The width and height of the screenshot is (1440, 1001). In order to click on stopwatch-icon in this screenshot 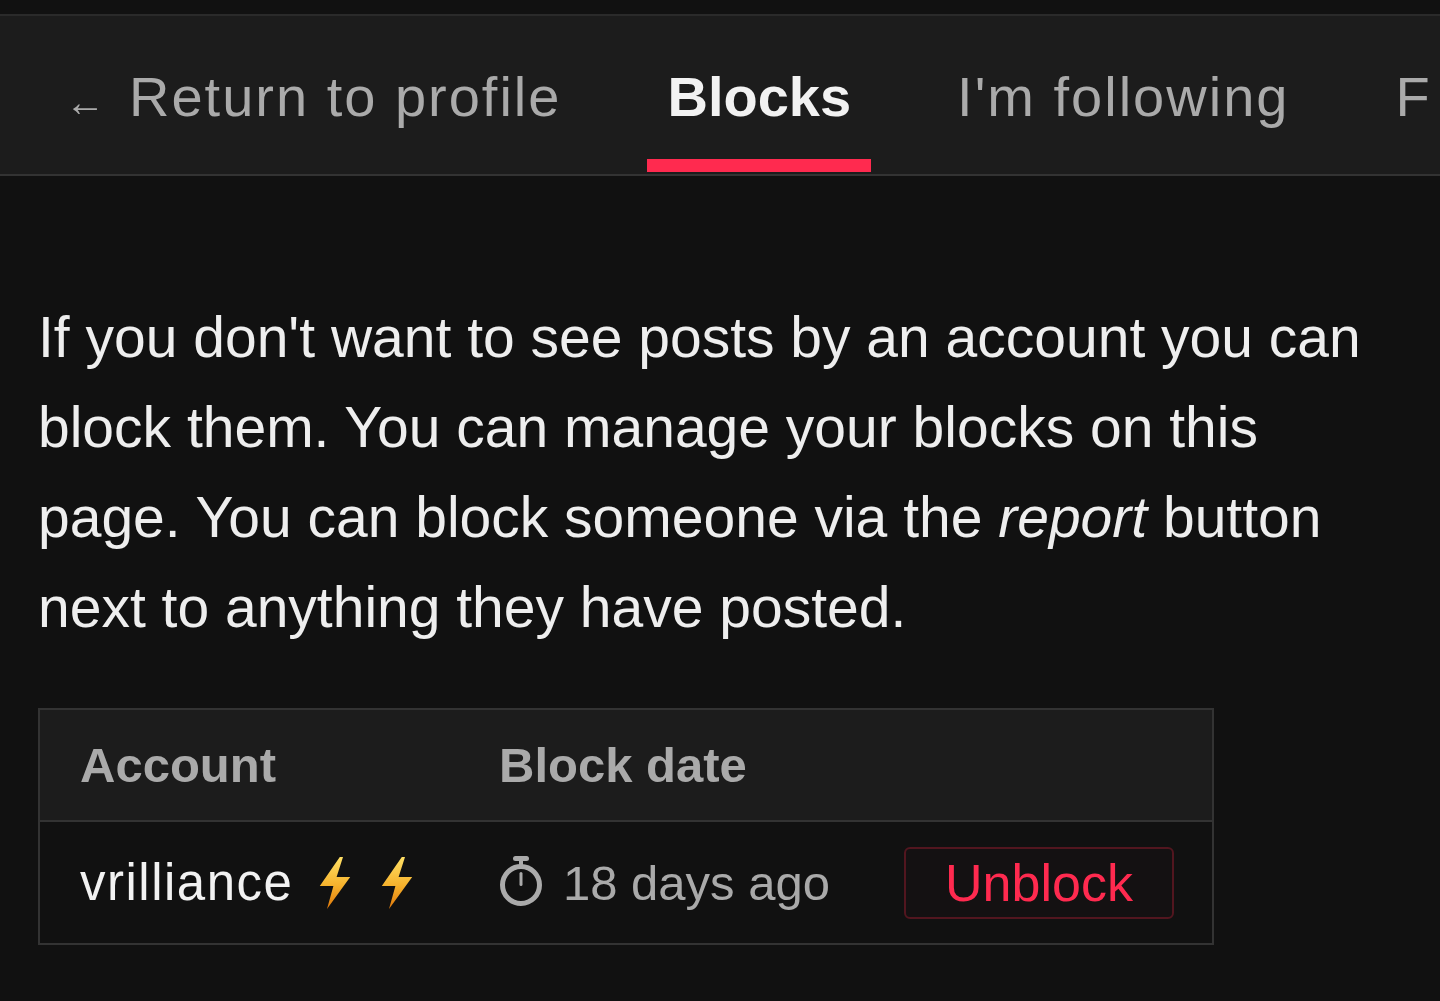, I will do `click(521, 880)`.